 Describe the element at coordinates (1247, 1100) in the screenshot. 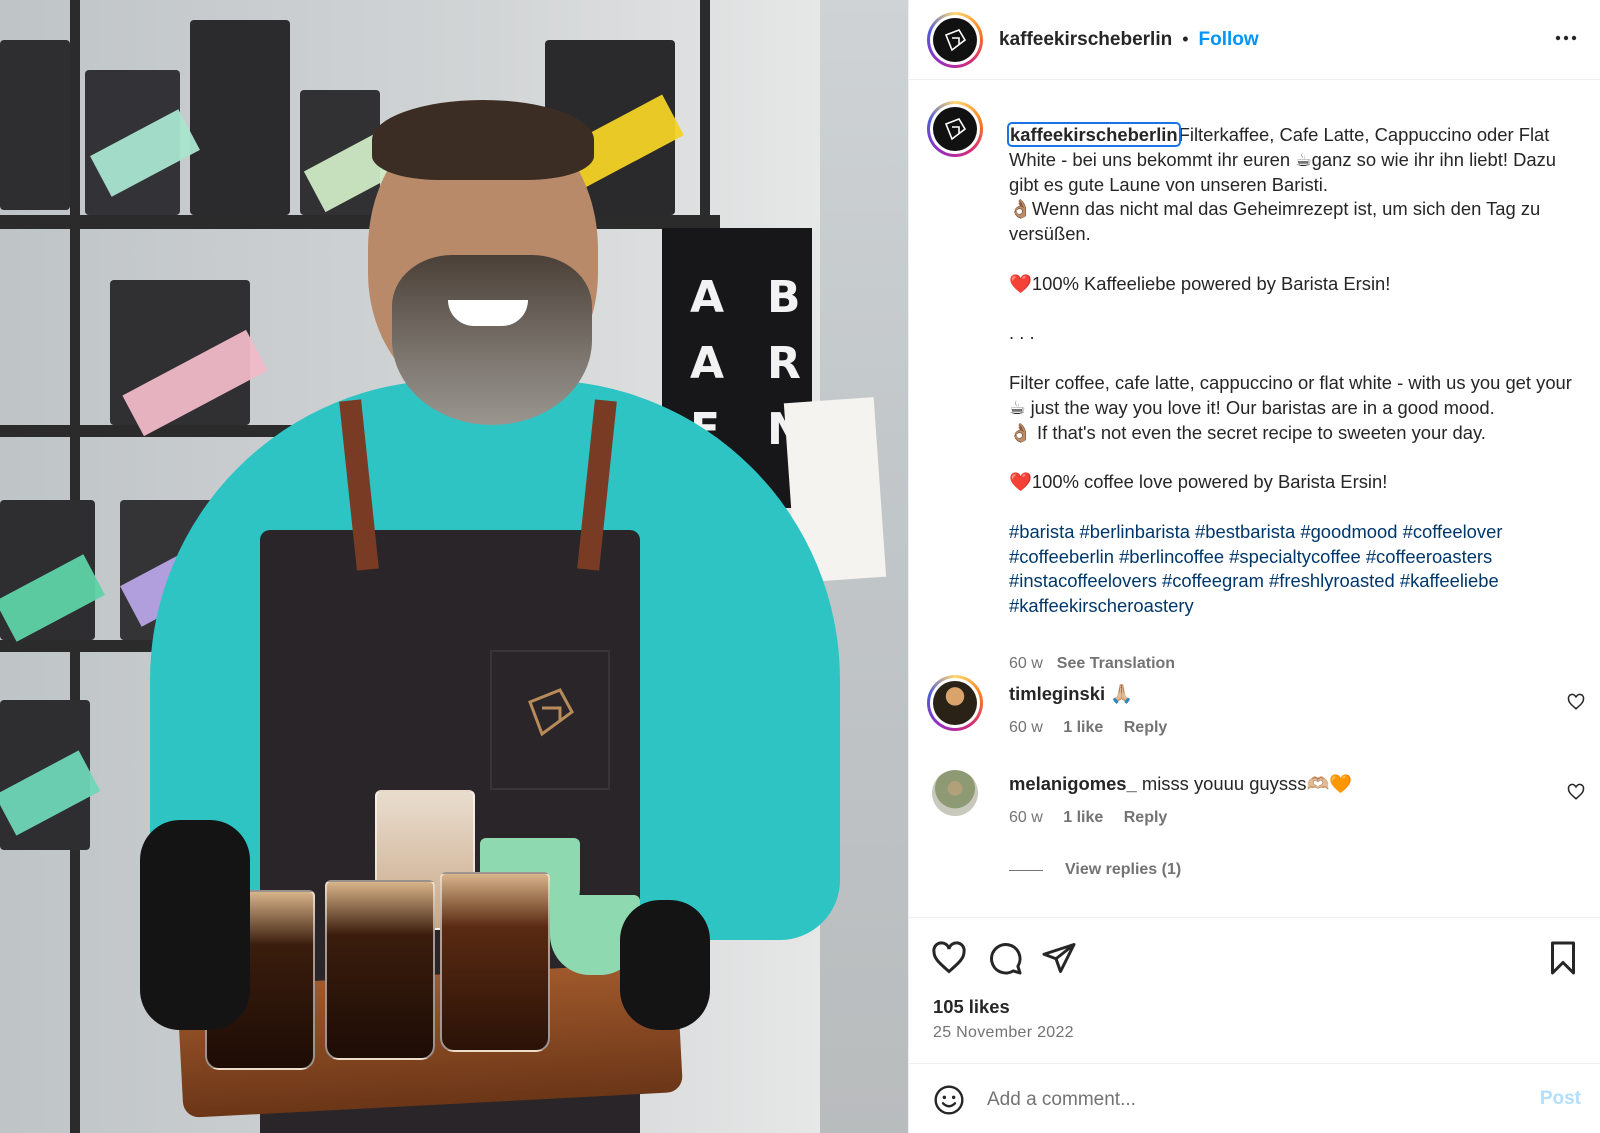

I see `add-comment-input` at that location.